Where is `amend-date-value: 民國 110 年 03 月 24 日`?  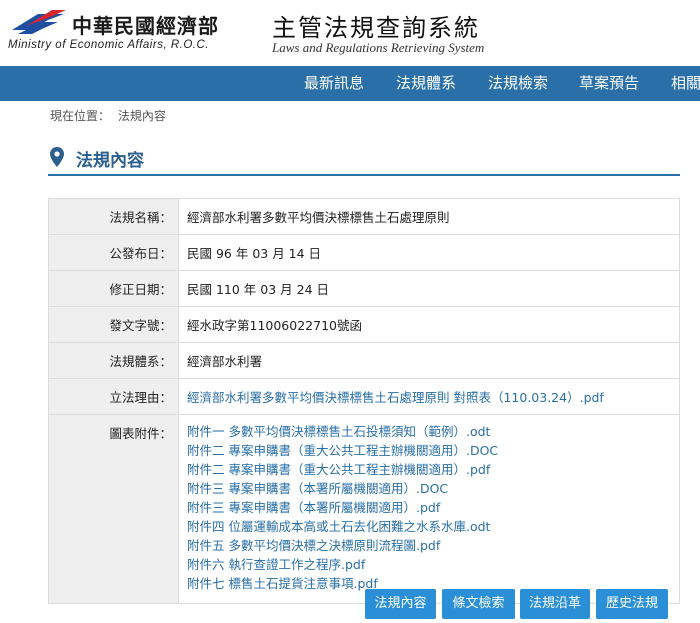
amend-date-value: 民國 110 年 03 月 24 日 is located at coordinates (429, 288).